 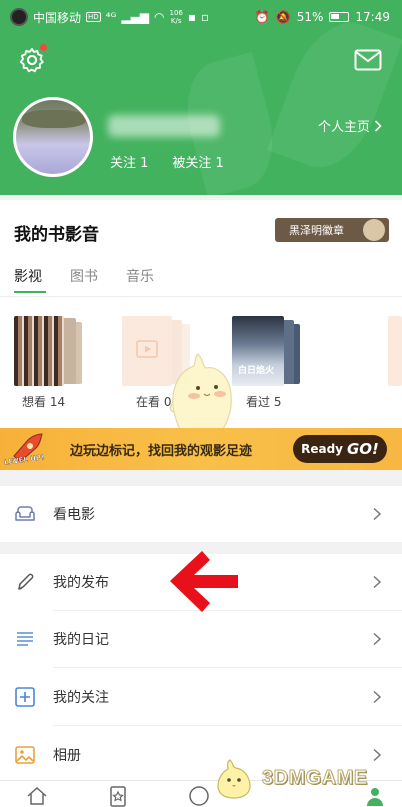 I want to click on followers-count: 被关注 1, so click(x=197, y=161).